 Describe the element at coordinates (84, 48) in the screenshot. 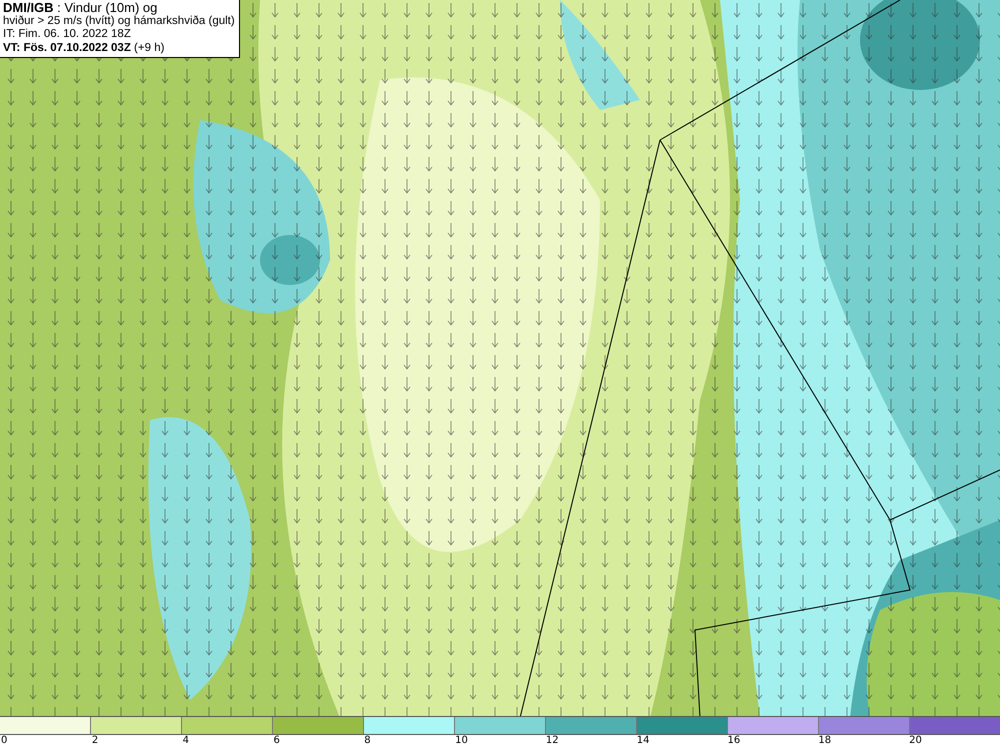

I see `info-line: VT: Fös. 07.10.2022 03Z (+9 h)` at that location.